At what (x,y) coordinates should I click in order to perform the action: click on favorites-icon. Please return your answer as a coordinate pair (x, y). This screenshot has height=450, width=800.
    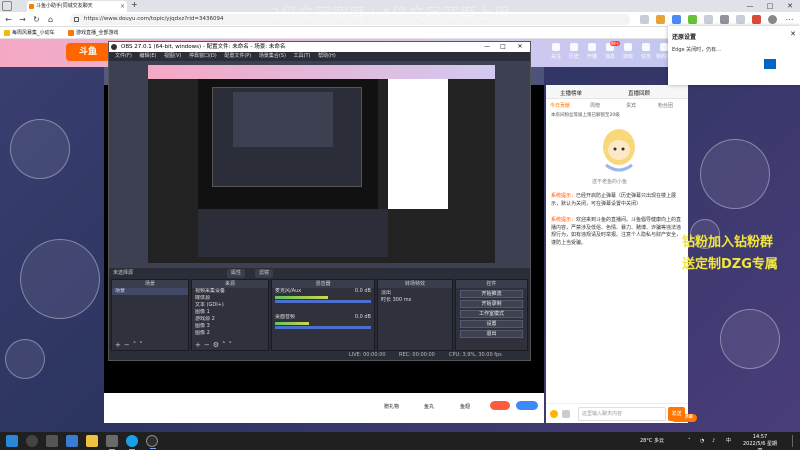
    Looking at the image, I should click on (676, 19).